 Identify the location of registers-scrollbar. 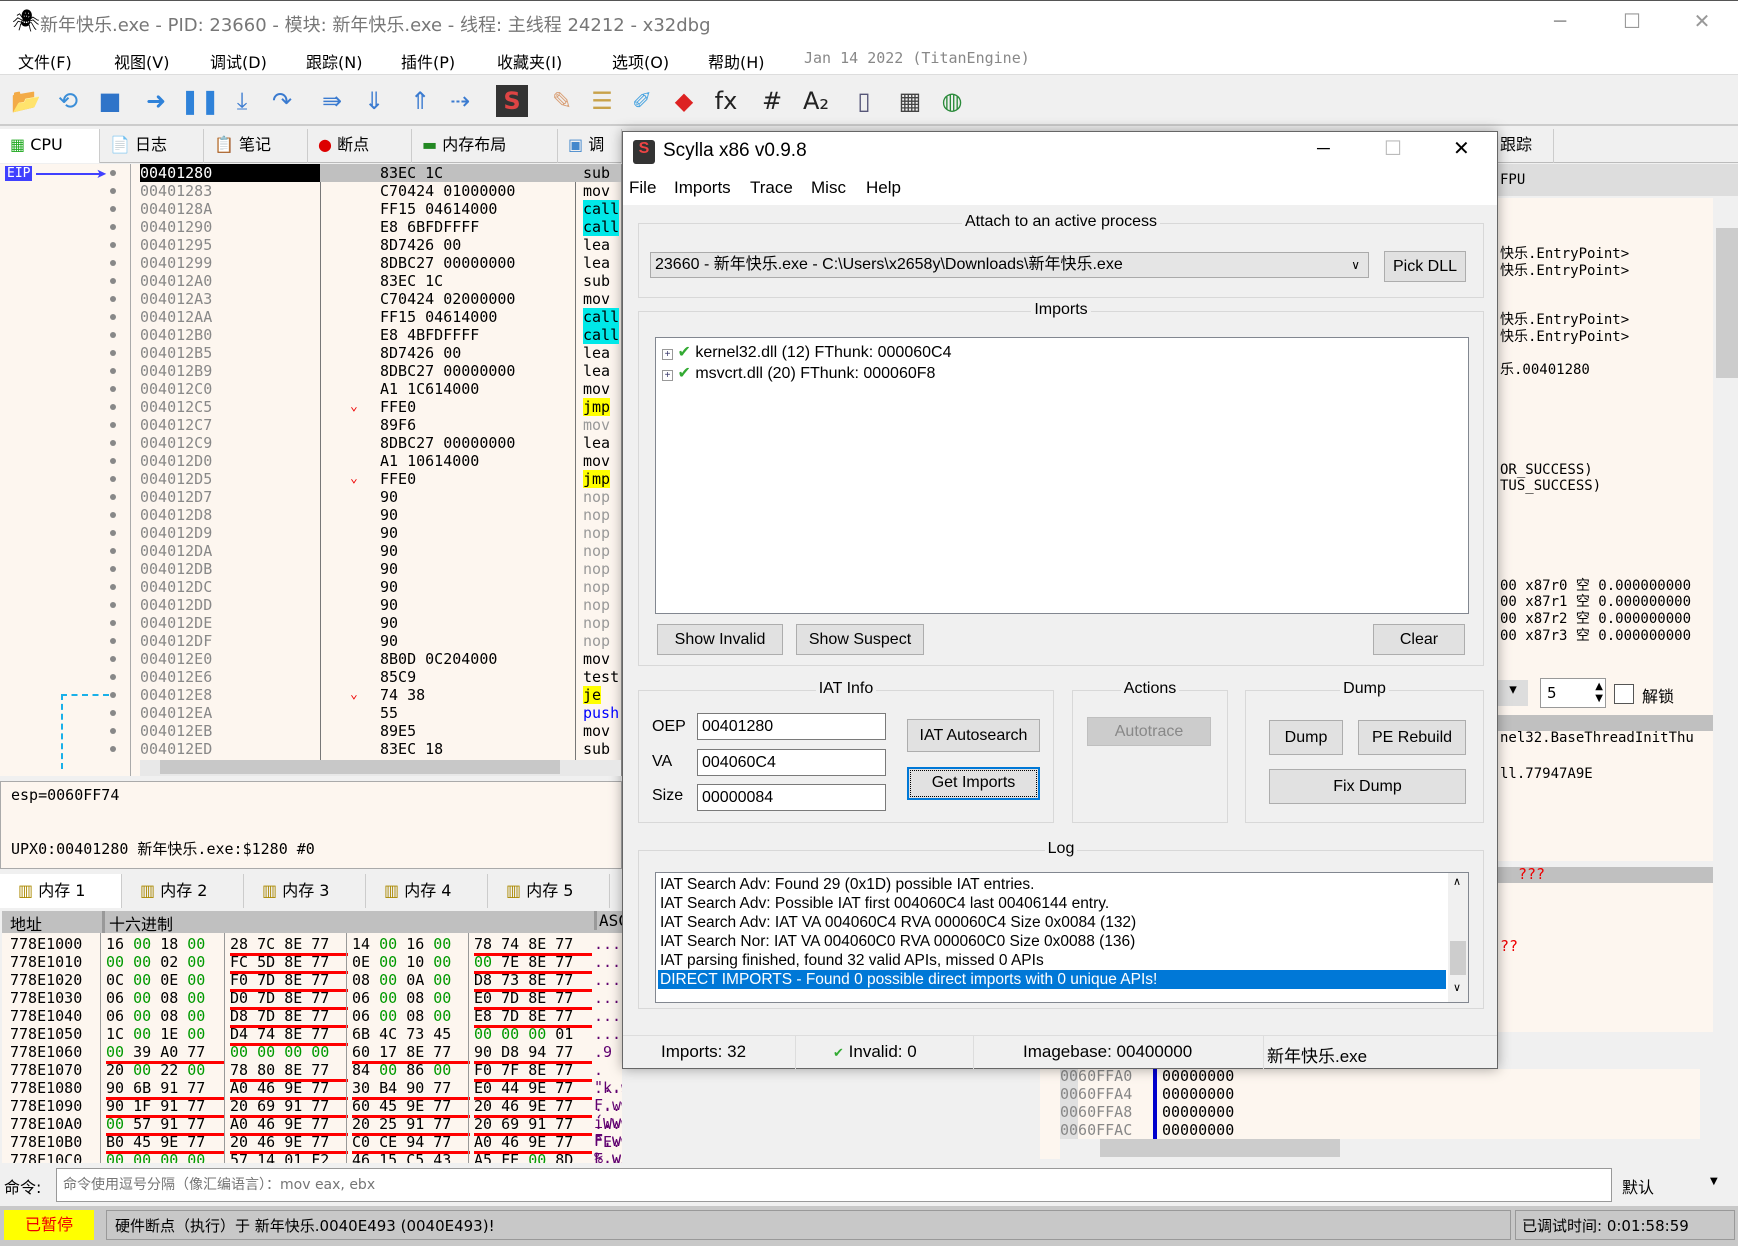
(1727, 498).